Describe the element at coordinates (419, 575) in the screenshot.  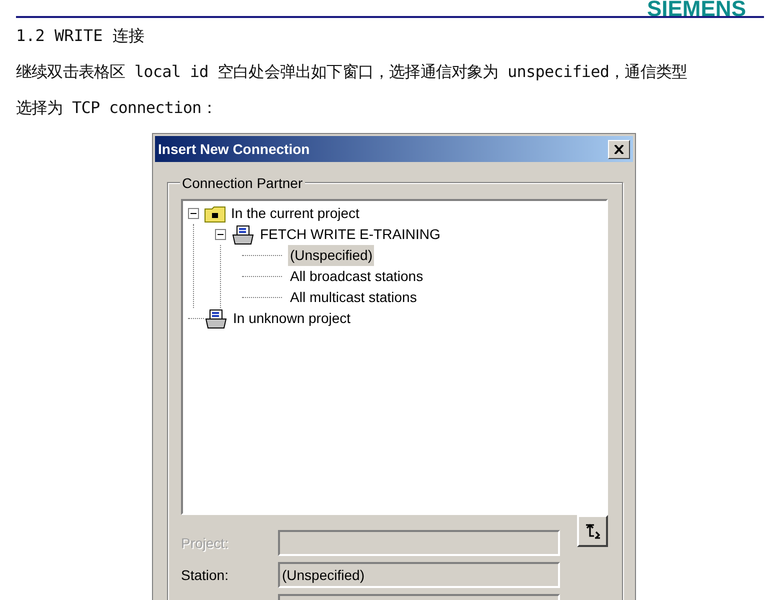
I see `input-field: (Unspecified)` at that location.